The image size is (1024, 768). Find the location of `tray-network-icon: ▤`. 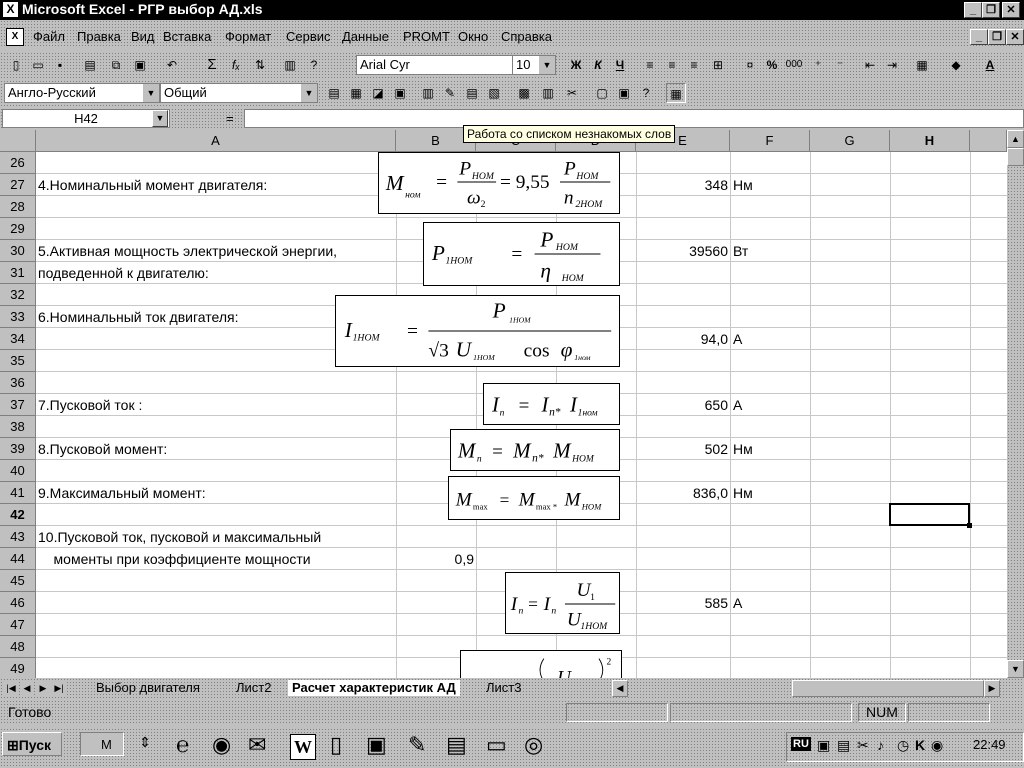

tray-network-icon: ▤ is located at coordinates (843, 745).